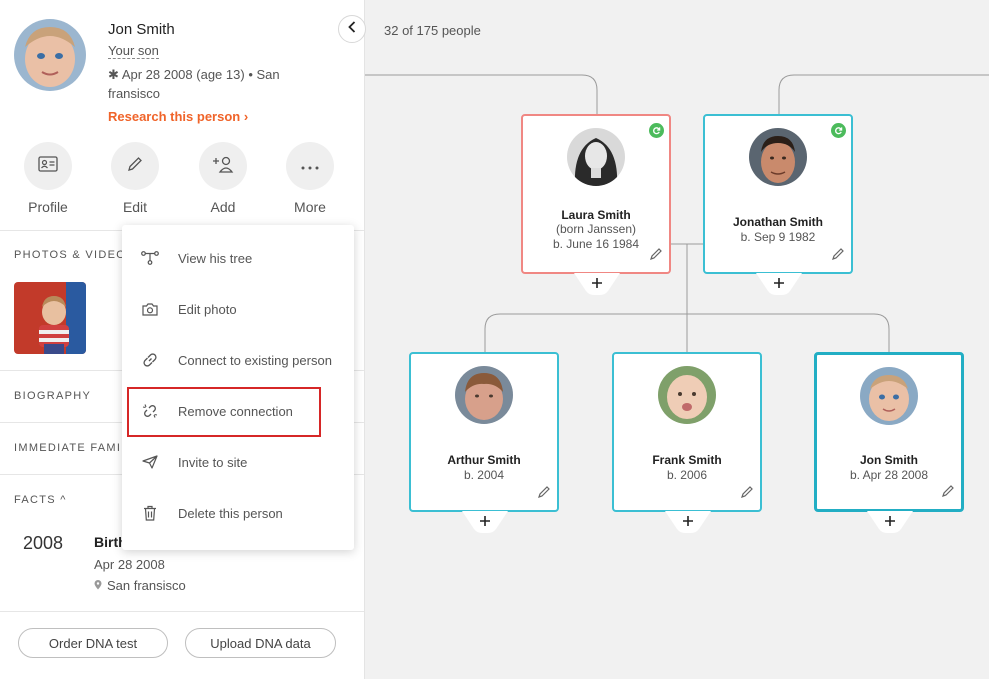  What do you see at coordinates (74, 255) in the screenshot?
I see `section-photos-title: PHOTOS & VIDEOS` at bounding box center [74, 255].